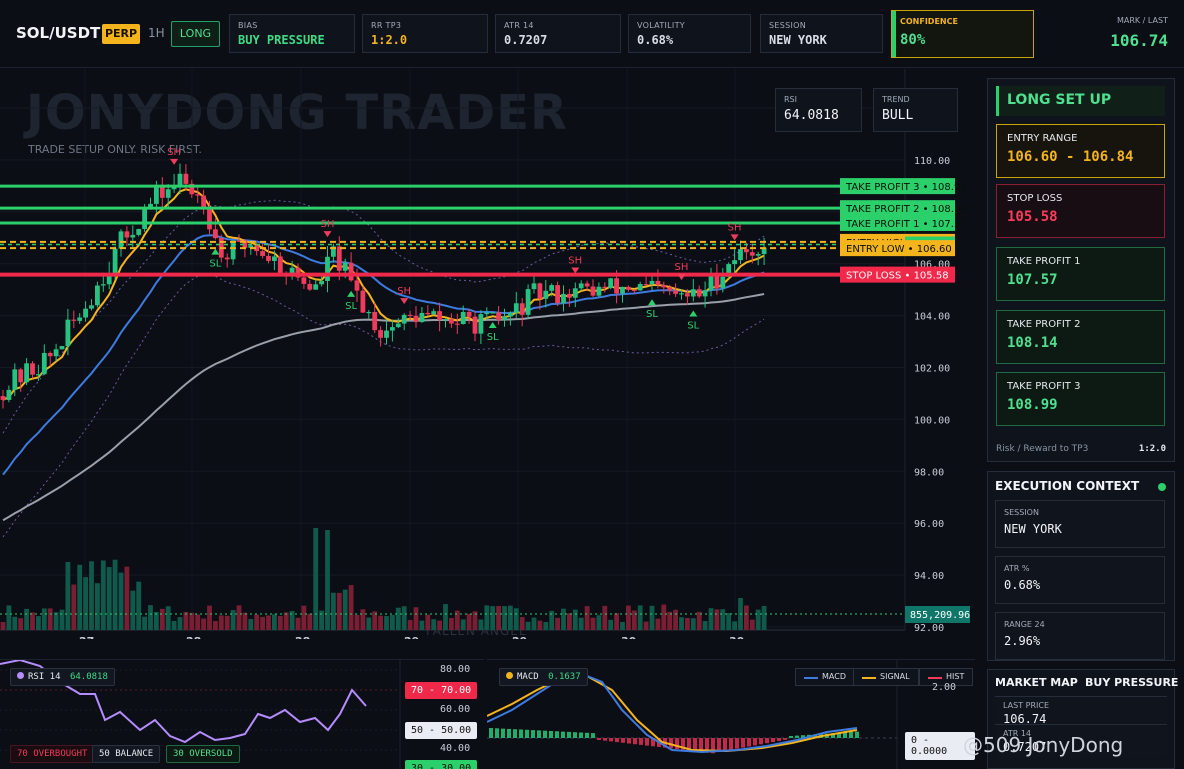  What do you see at coordinates (411, 637) in the screenshot?
I see `time-tick: 29` at bounding box center [411, 637].